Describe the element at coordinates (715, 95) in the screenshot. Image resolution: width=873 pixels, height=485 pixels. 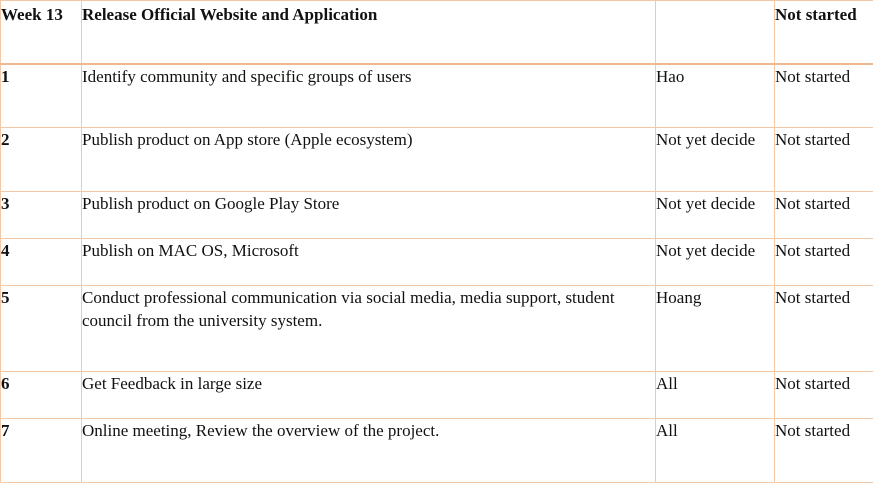
I see `row-owner: Hao` at that location.